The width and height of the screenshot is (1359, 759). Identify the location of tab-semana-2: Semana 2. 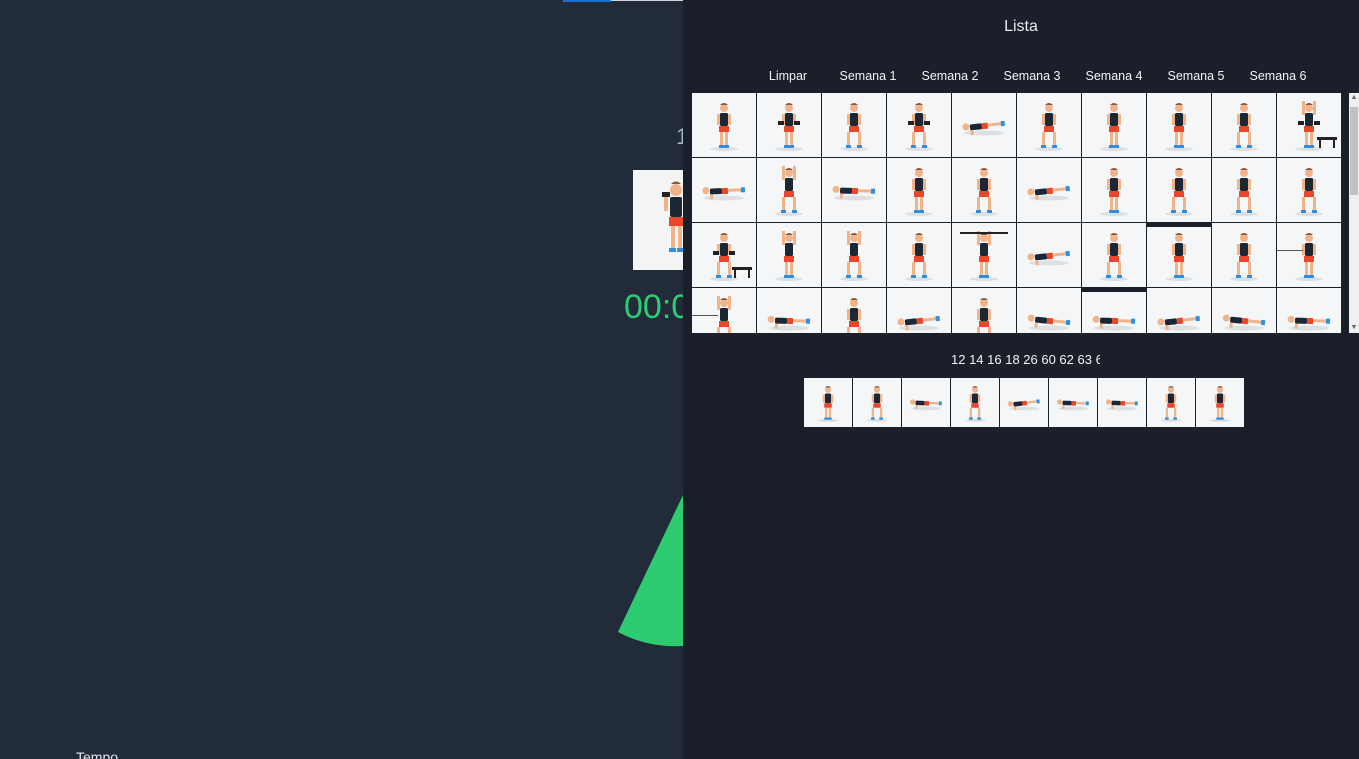
(950, 76).